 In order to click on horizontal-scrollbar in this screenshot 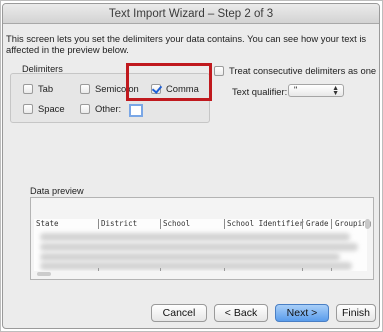, I will do `click(44, 274)`.